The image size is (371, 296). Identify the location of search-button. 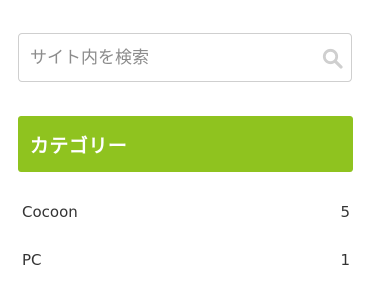
(332, 58).